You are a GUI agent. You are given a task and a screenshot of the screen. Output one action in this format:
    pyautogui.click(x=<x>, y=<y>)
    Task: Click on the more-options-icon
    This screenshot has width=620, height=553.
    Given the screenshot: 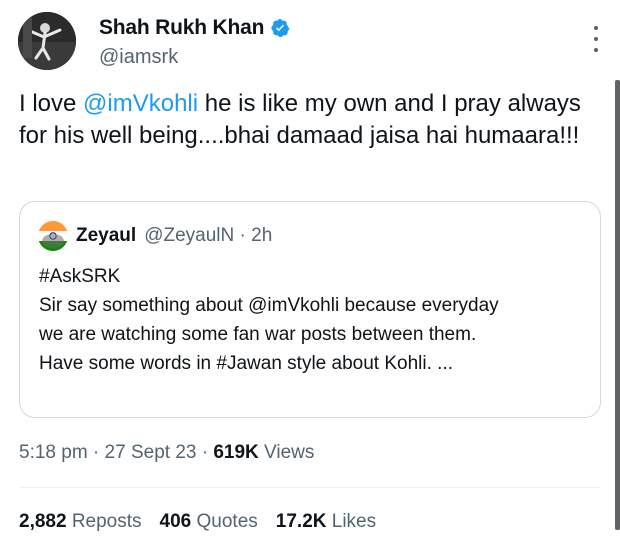 What is the action you would take?
    pyautogui.click(x=596, y=39)
    